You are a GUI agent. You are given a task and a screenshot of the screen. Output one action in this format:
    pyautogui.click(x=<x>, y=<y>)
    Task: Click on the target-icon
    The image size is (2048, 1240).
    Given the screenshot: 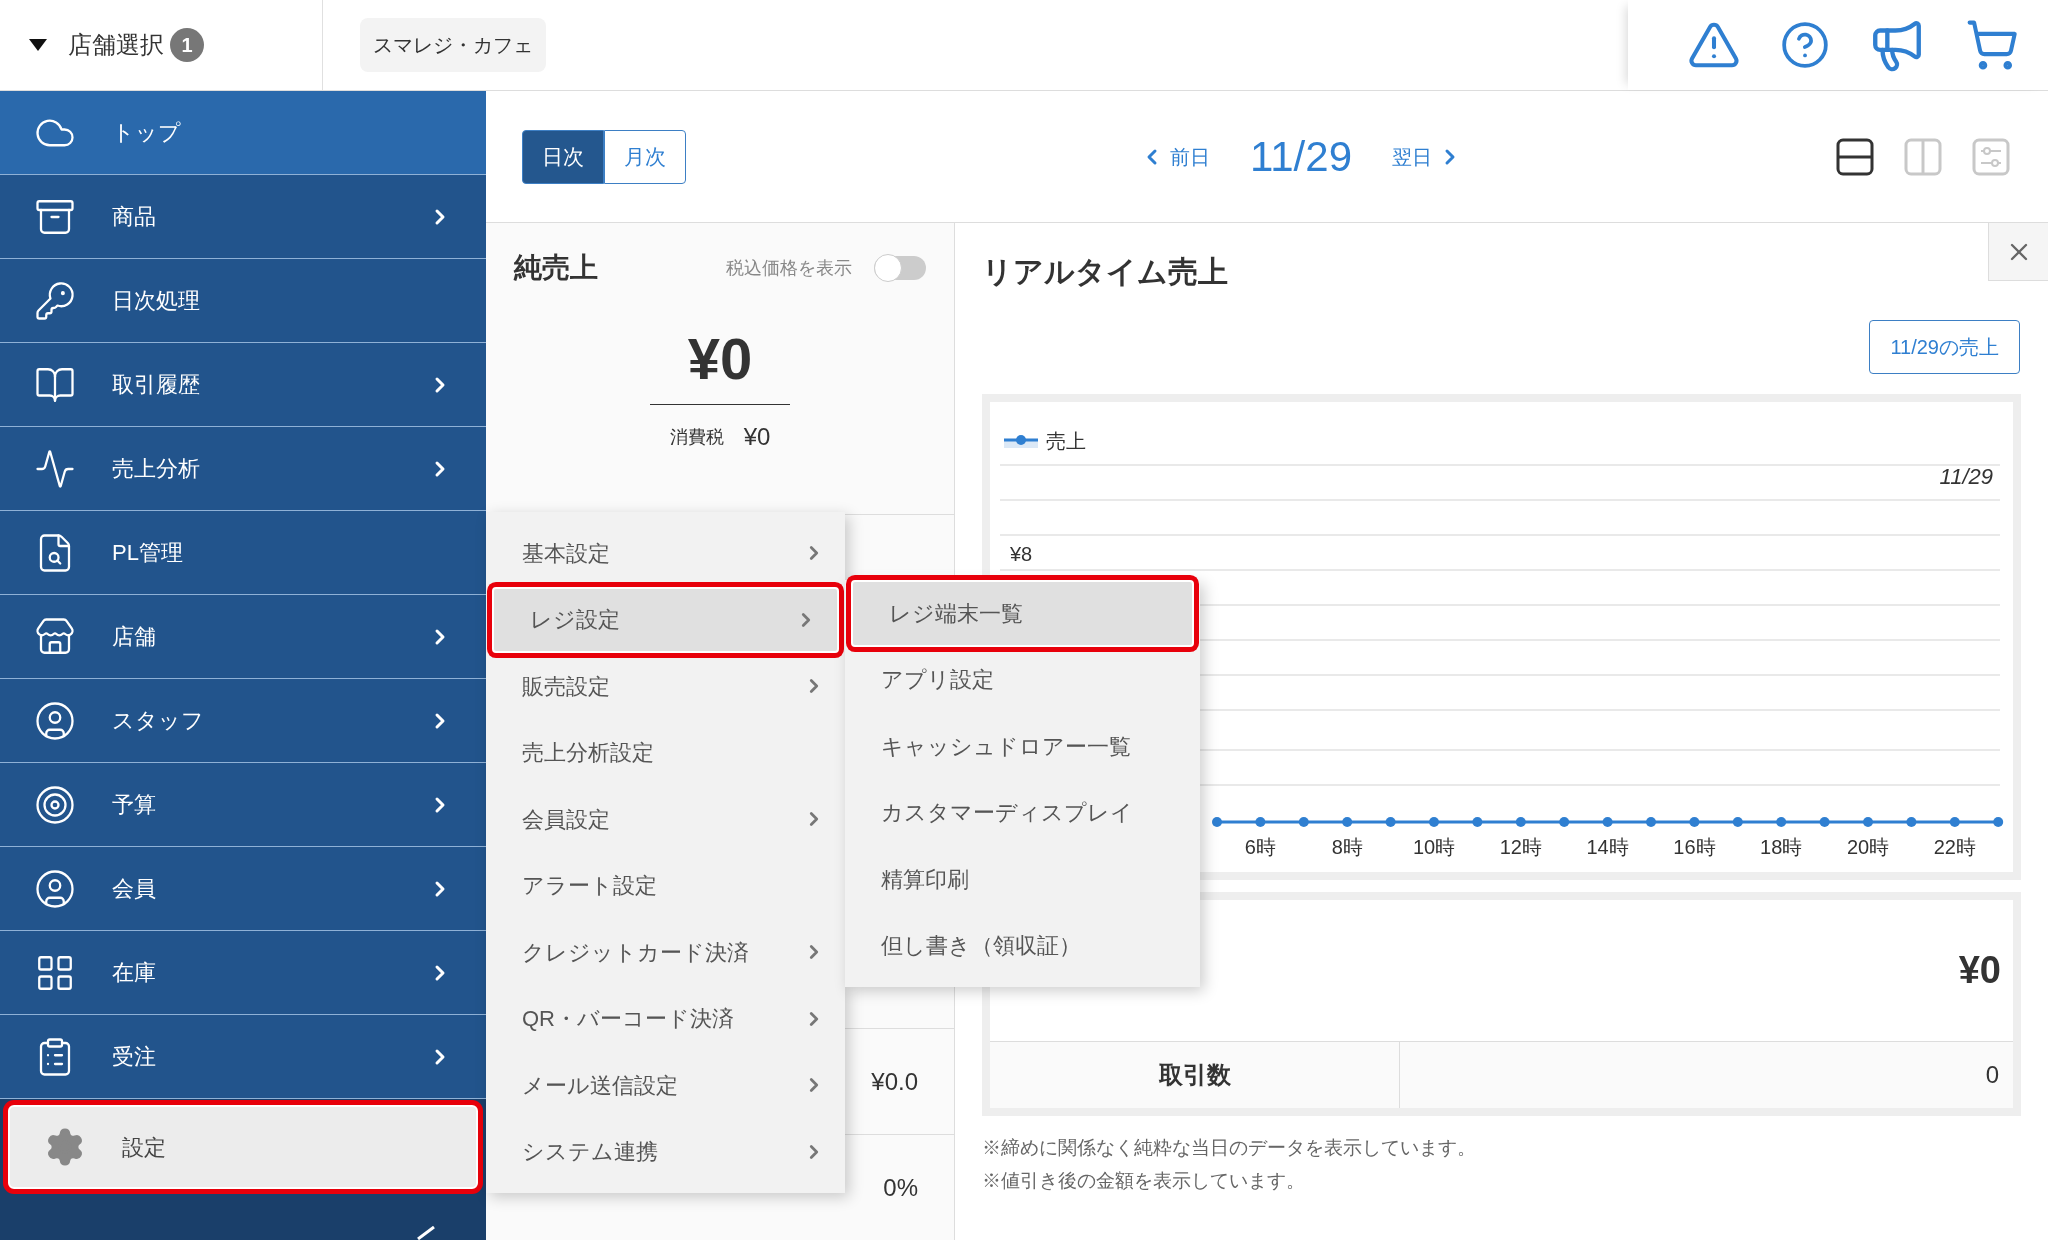 What is the action you would take?
    pyautogui.click(x=55, y=804)
    